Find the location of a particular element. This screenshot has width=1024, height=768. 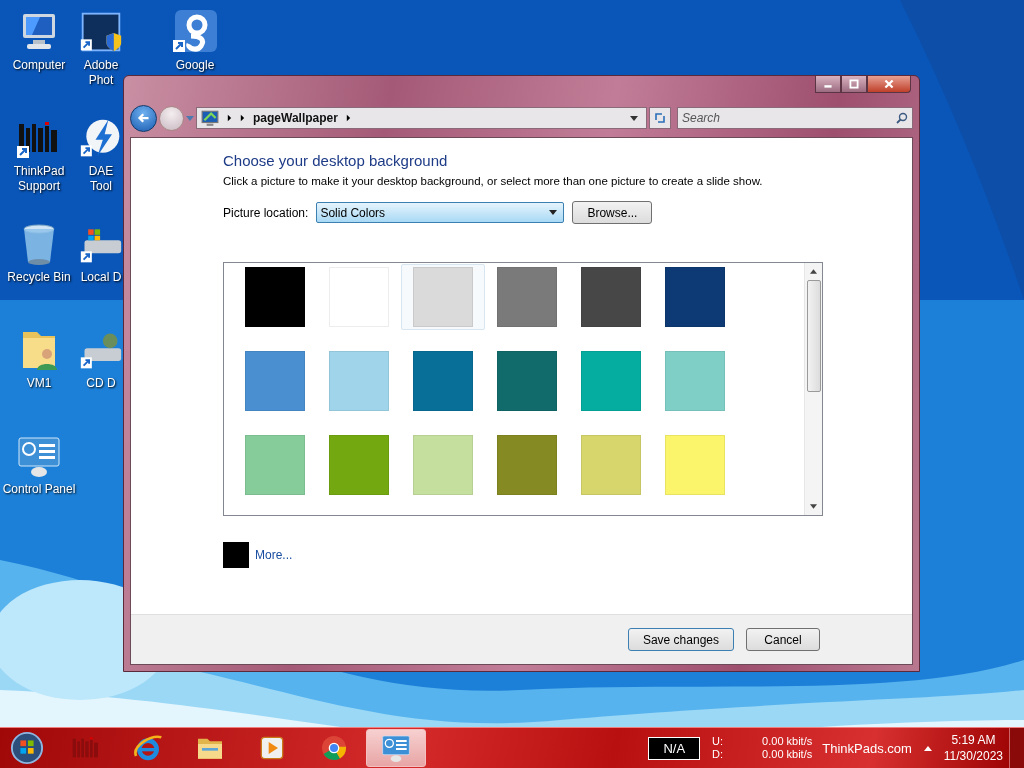

taskbar-app-button is located at coordinates (396, 748).